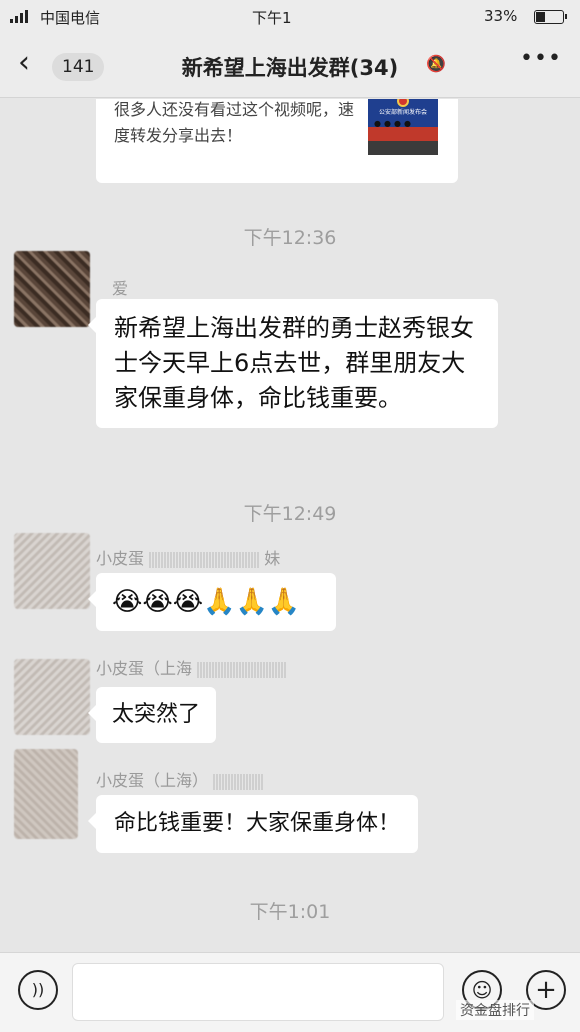 This screenshot has width=580, height=1032. What do you see at coordinates (272, 18) in the screenshot?
I see `status-time: 下午1` at bounding box center [272, 18].